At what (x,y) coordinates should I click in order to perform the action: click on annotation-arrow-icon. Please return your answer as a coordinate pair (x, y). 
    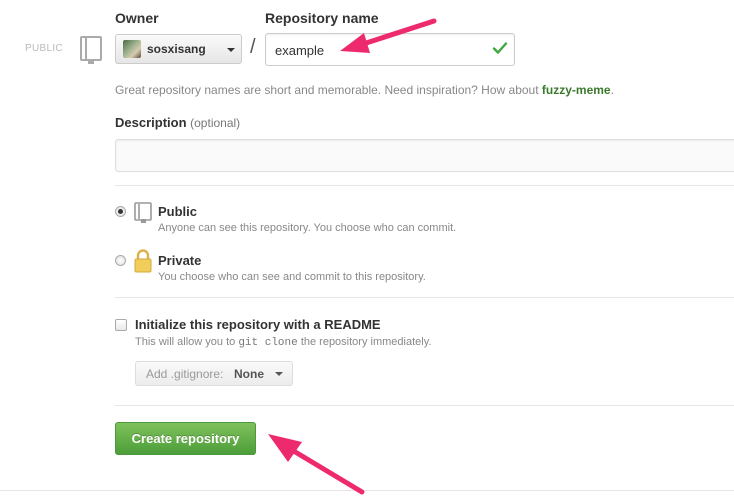
    Looking at the image, I should click on (316, 464).